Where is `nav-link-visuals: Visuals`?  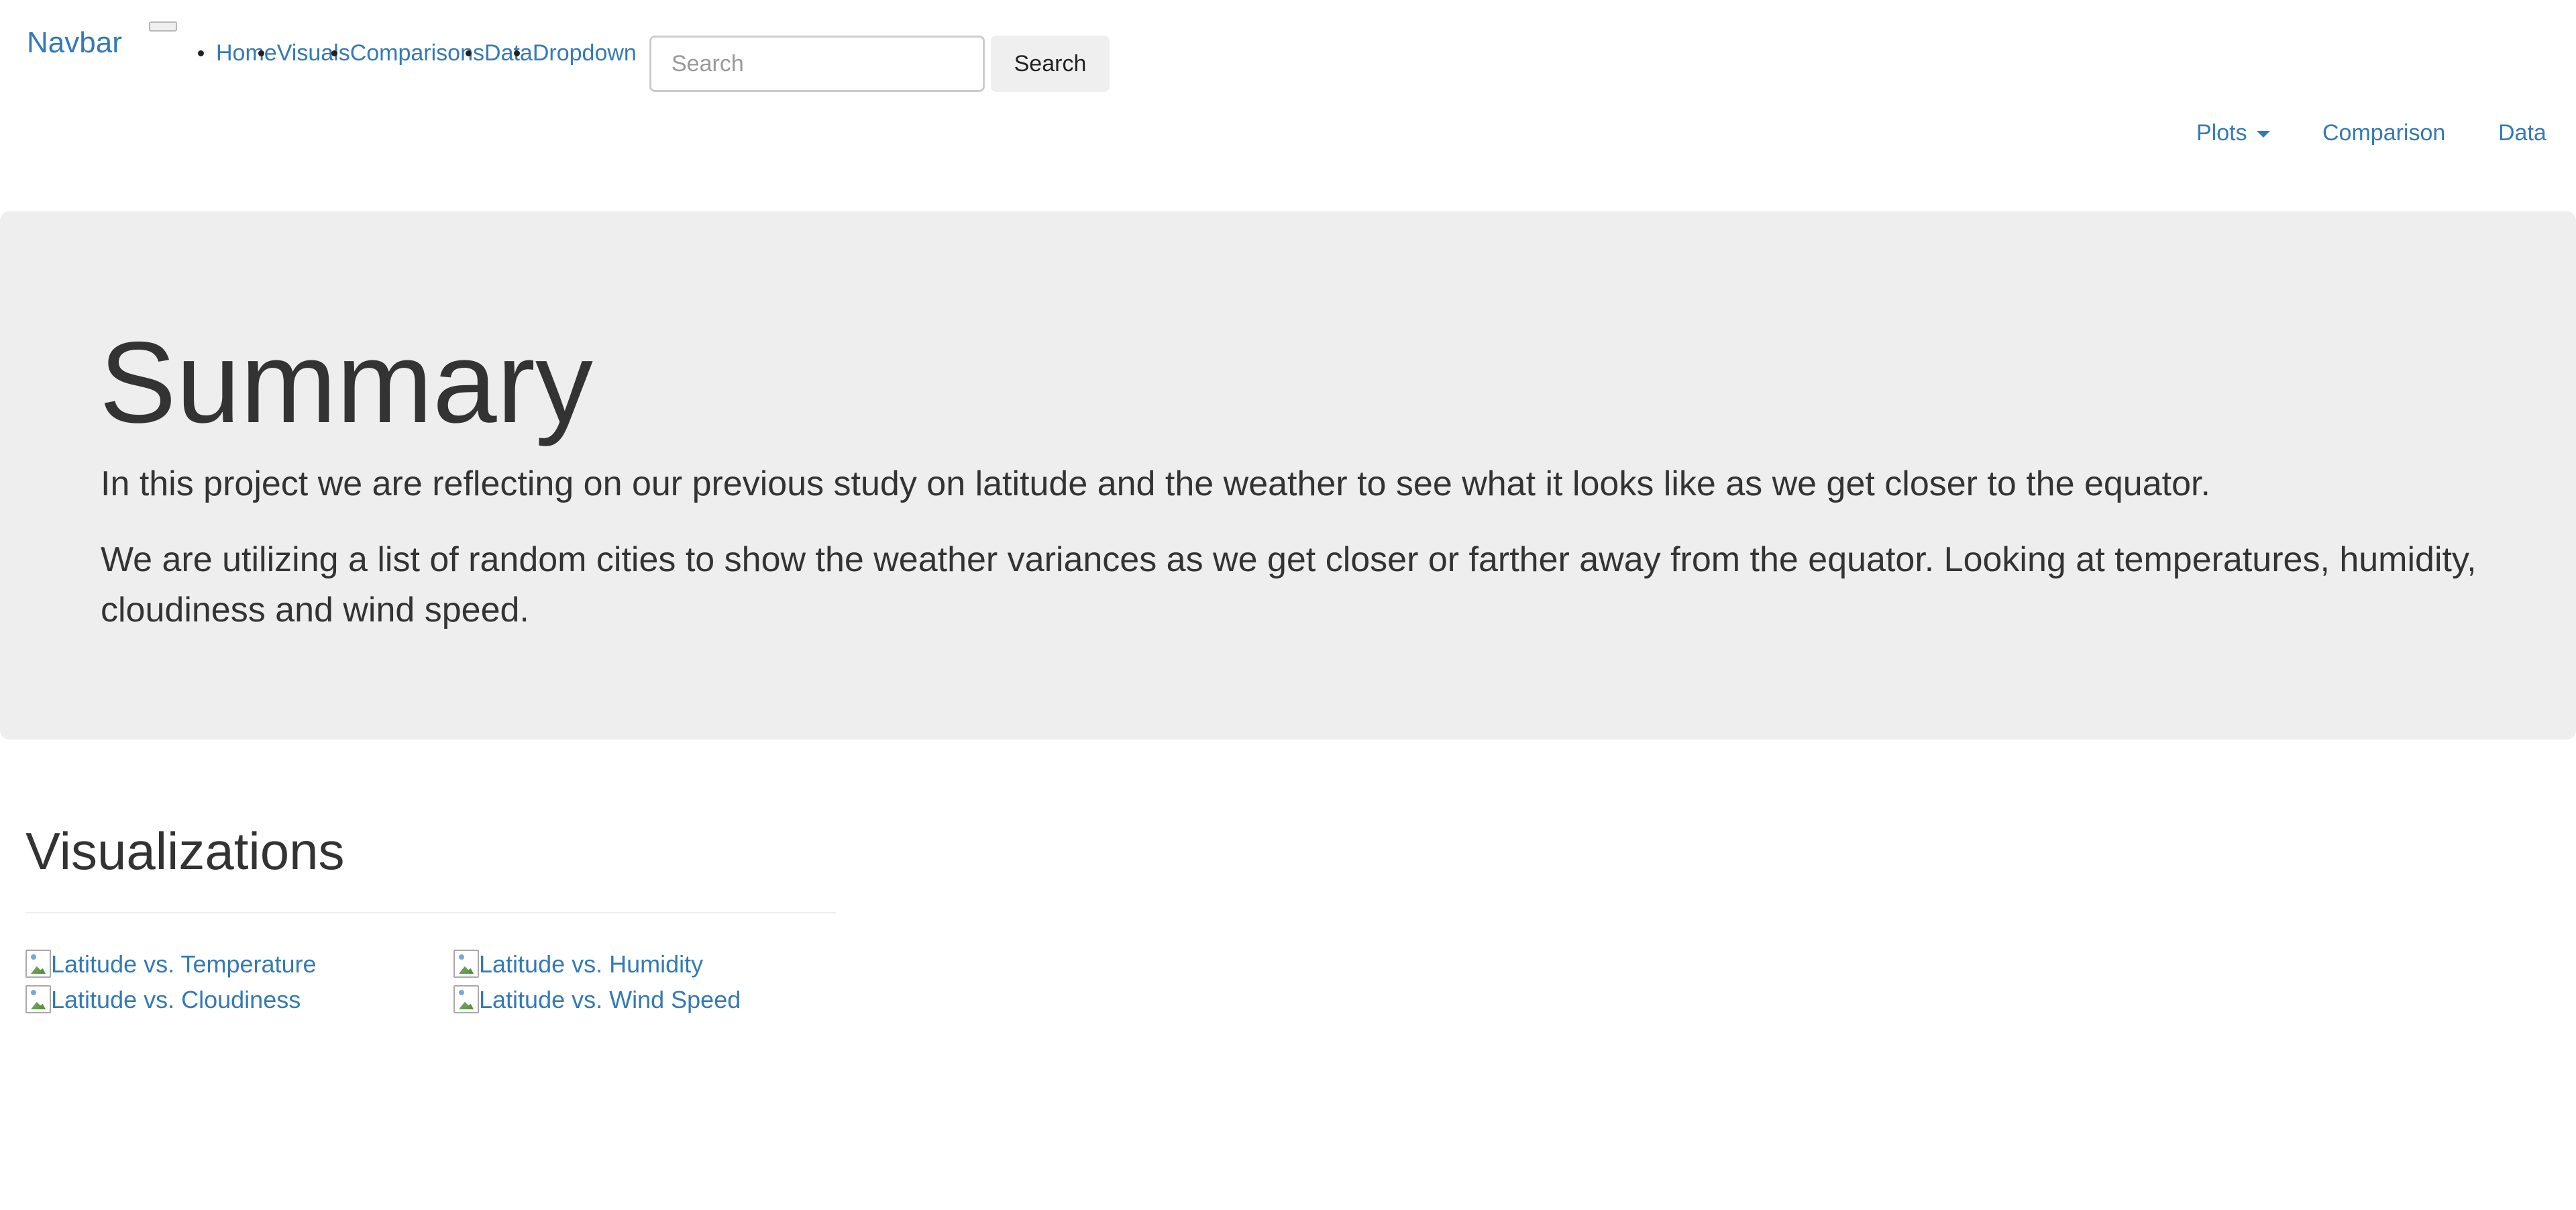 nav-link-visuals: Visuals is located at coordinates (313, 53).